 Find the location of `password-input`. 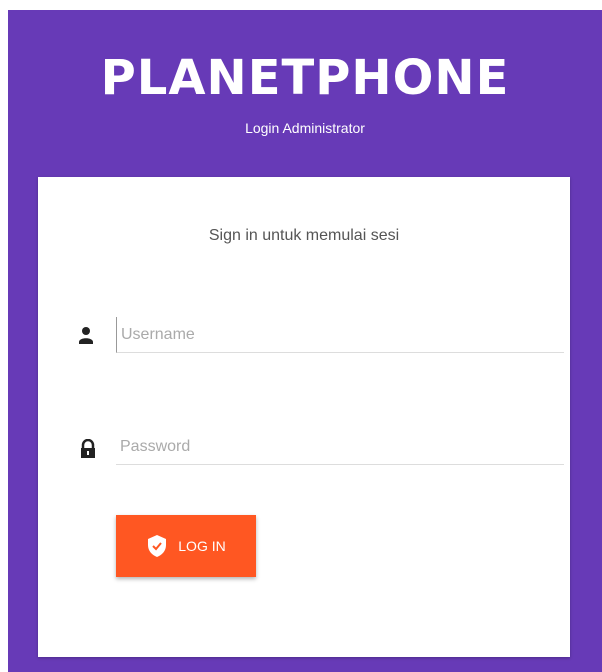

password-input is located at coordinates (340, 447).